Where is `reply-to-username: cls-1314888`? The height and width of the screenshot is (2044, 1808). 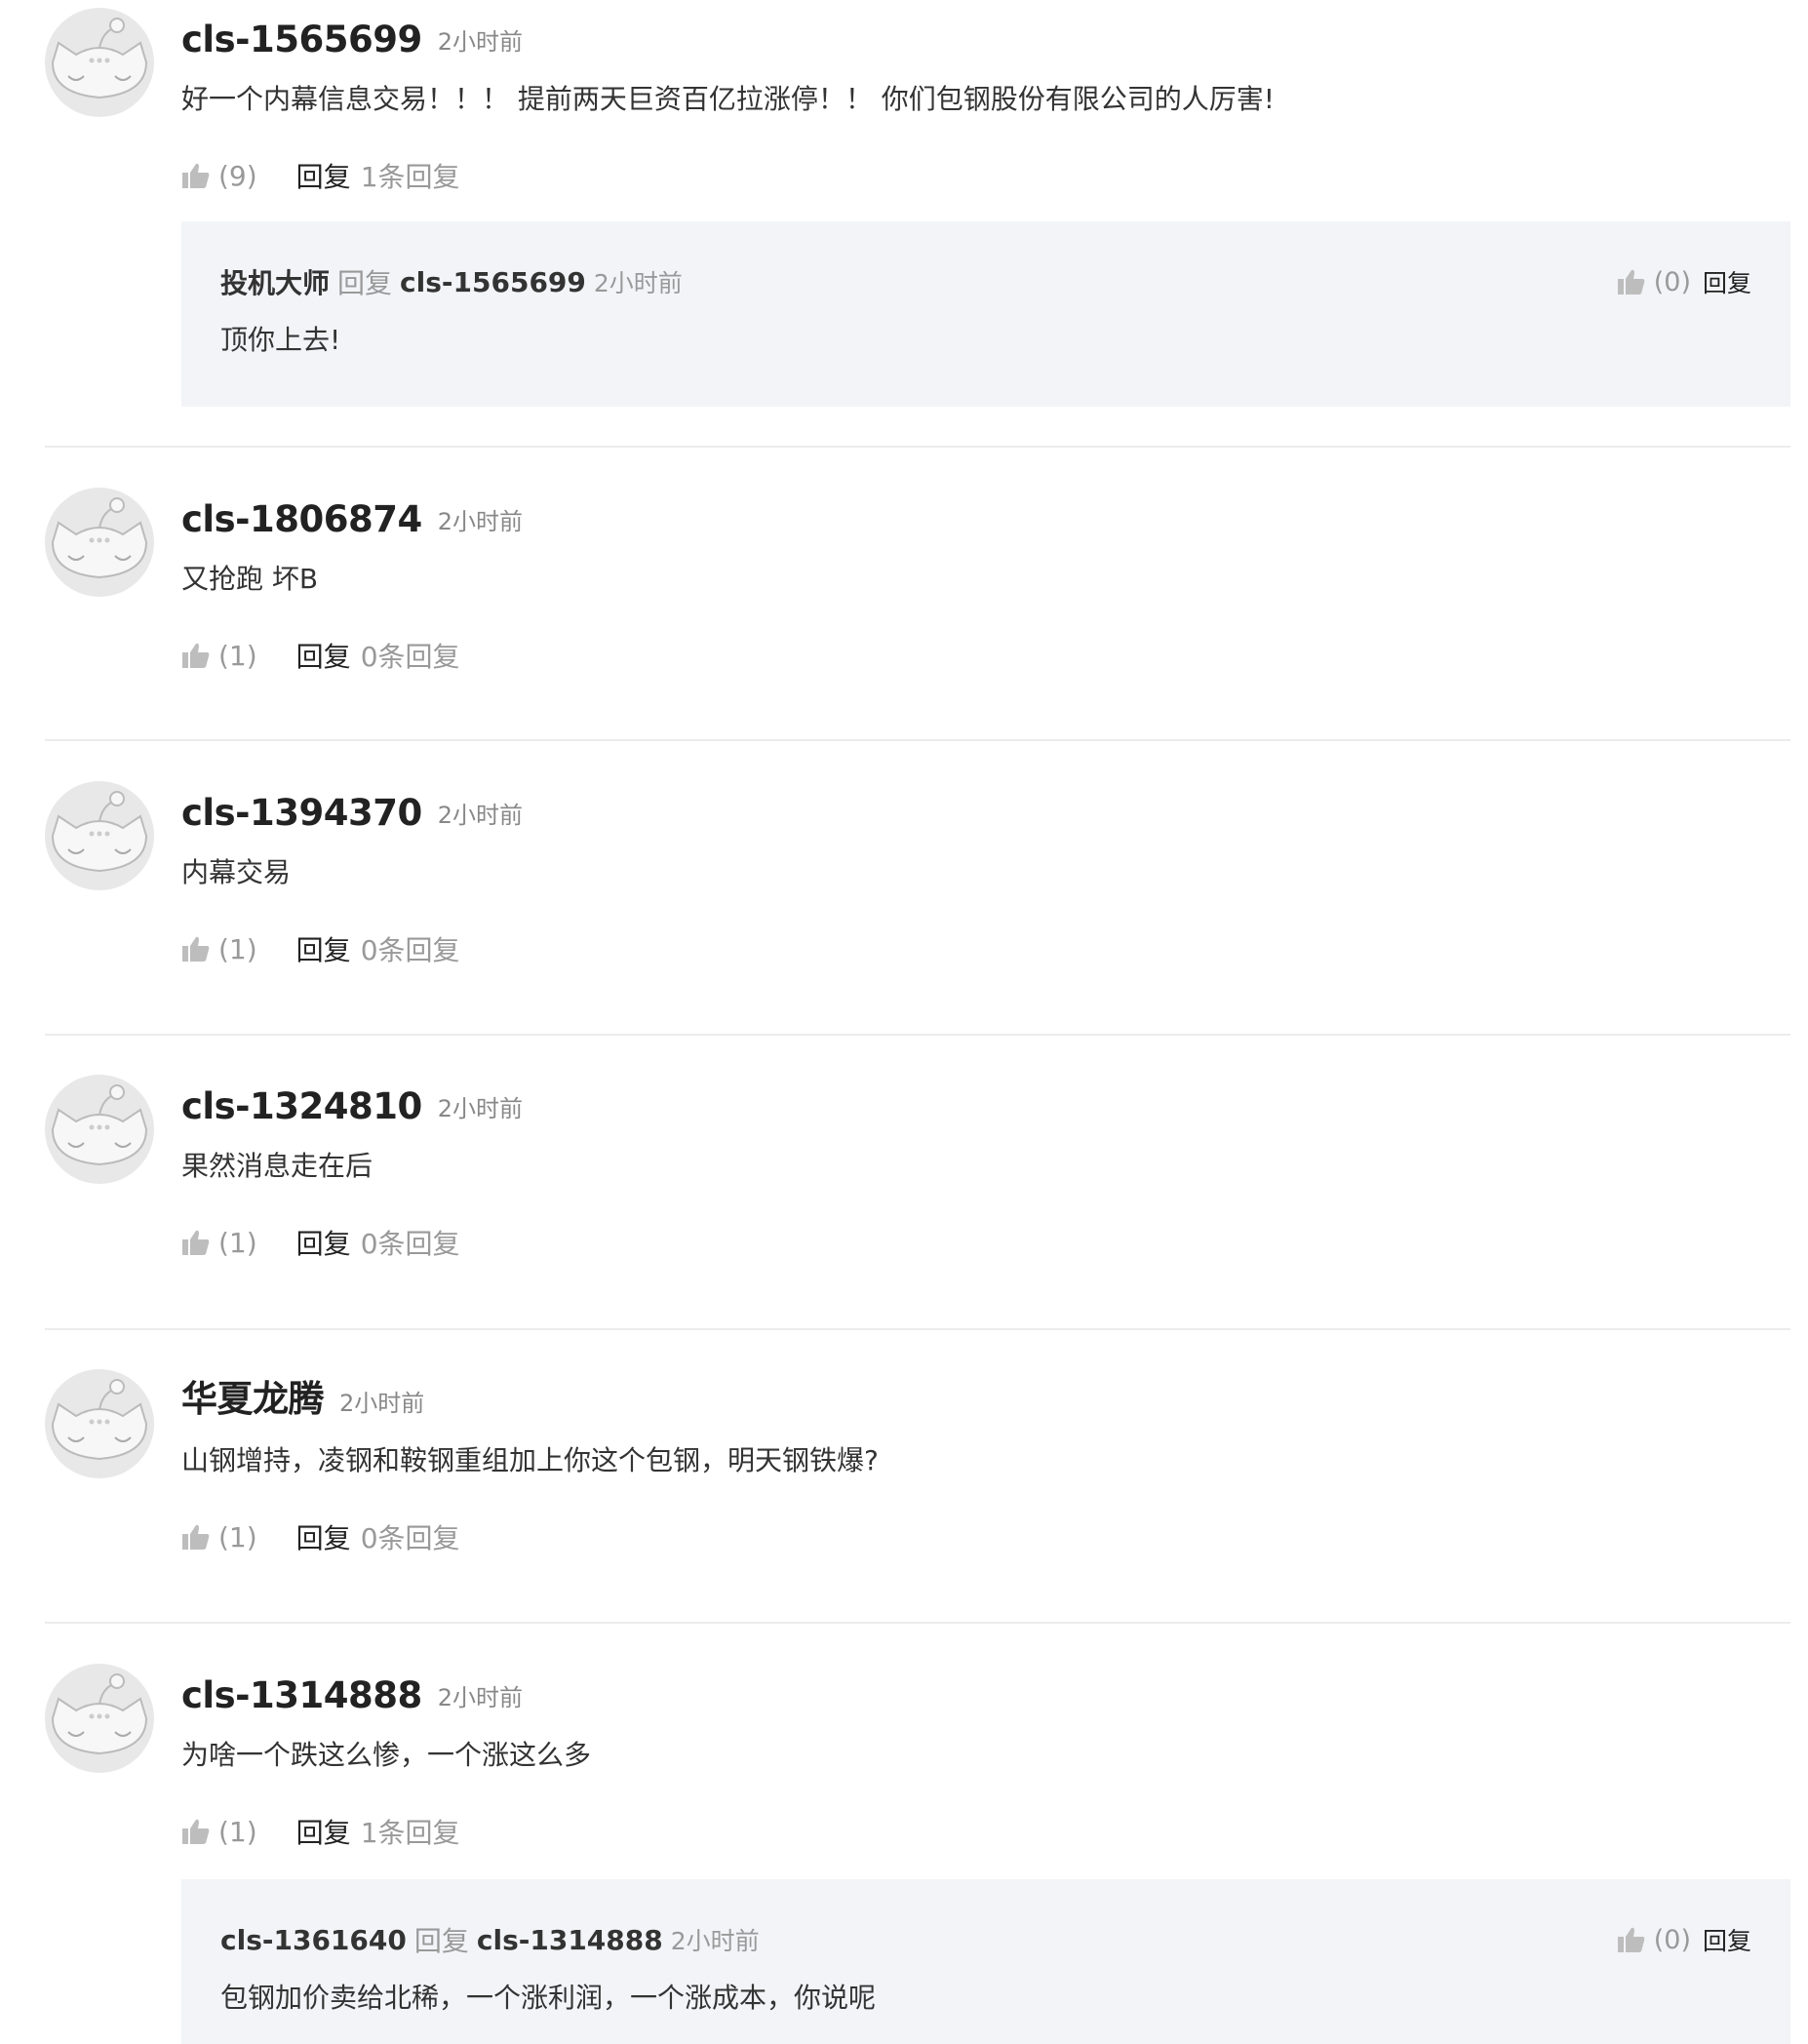
reply-to-username: cls-1314888 is located at coordinates (570, 1940).